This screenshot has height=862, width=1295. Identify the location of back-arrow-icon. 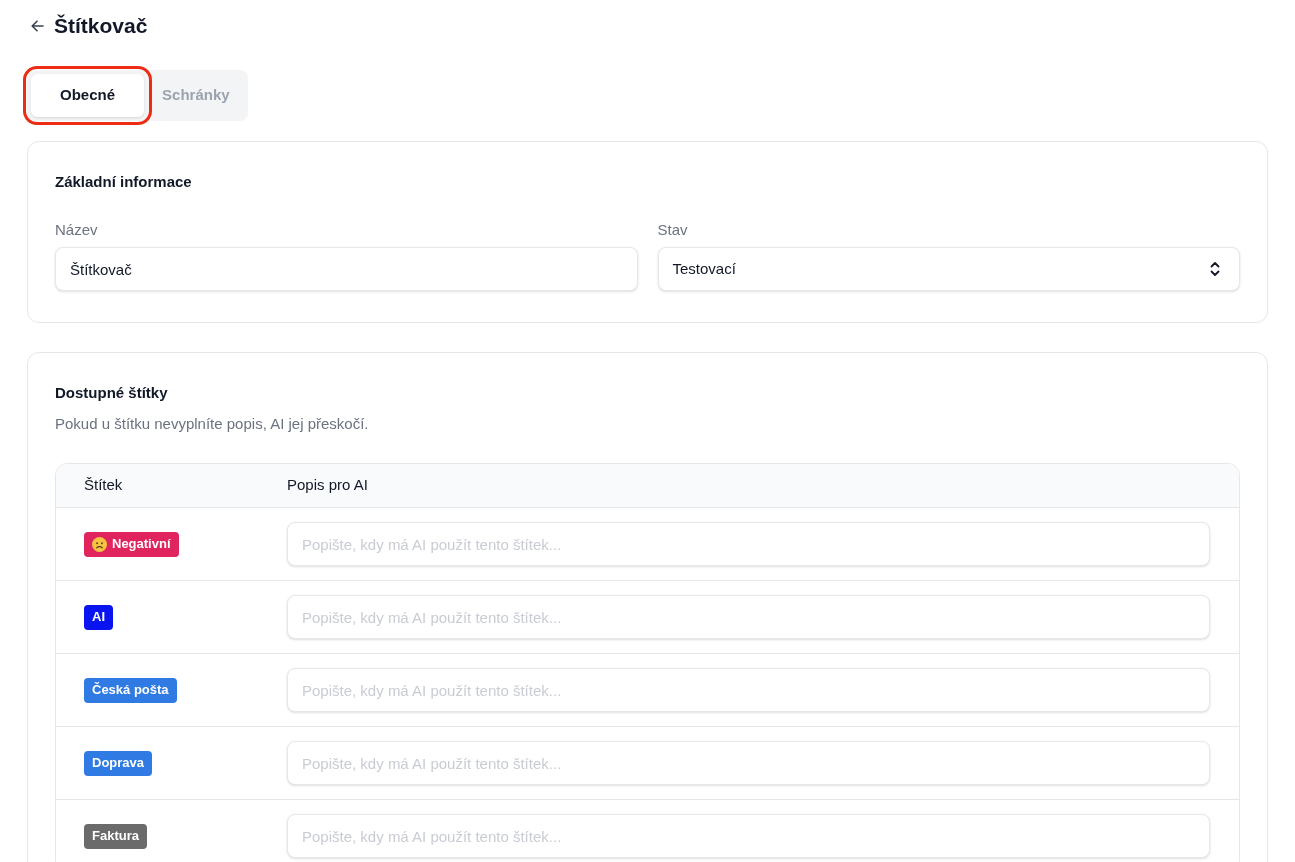
(37, 26).